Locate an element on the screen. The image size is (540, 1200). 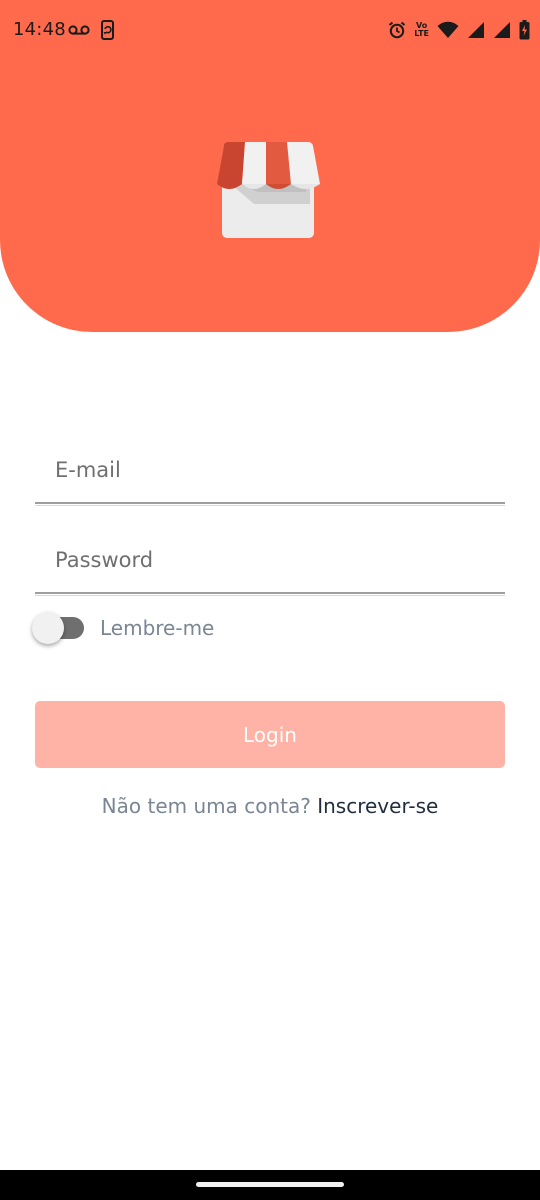
remember-me-row: Lembre-me is located at coordinates (160, 628).